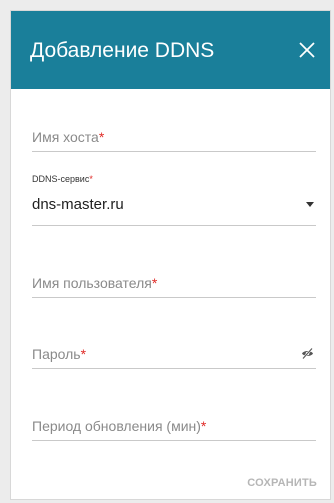 This screenshot has width=334, height=503. What do you see at coordinates (307, 50) in the screenshot?
I see `close-icon` at bounding box center [307, 50].